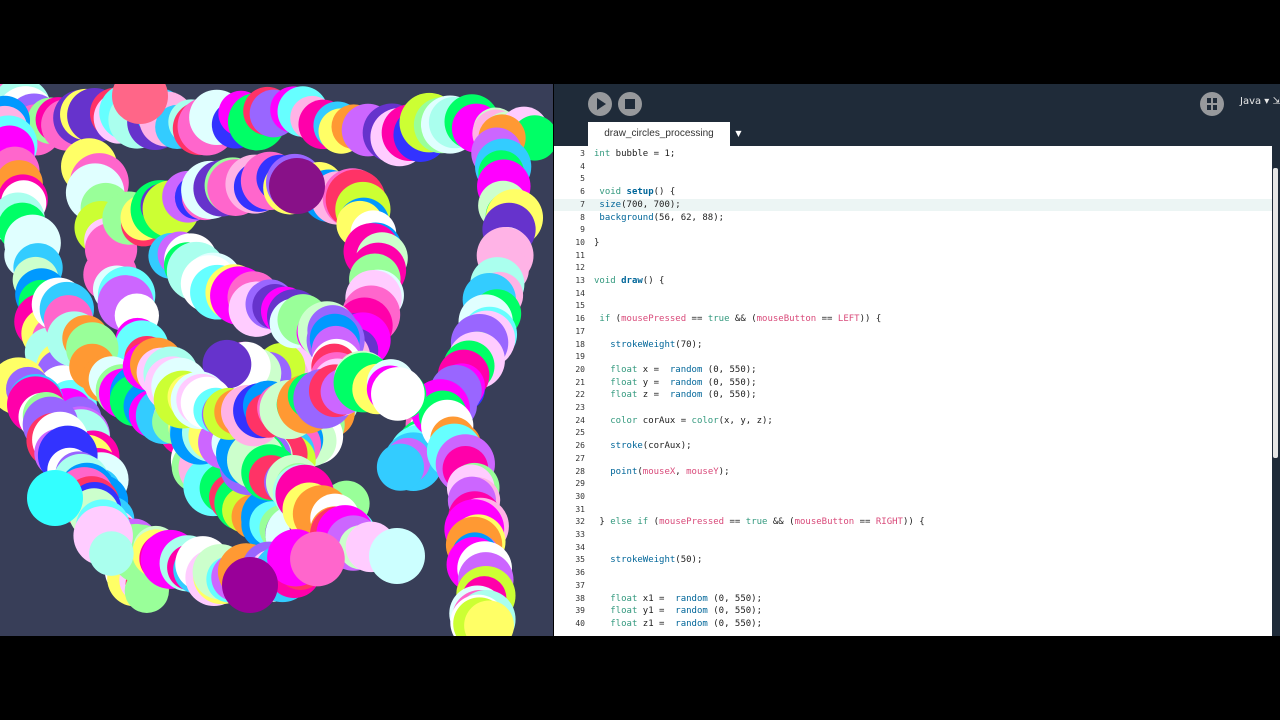 The width and height of the screenshot is (1280, 720). I want to click on code-line: 14, so click(913, 294).